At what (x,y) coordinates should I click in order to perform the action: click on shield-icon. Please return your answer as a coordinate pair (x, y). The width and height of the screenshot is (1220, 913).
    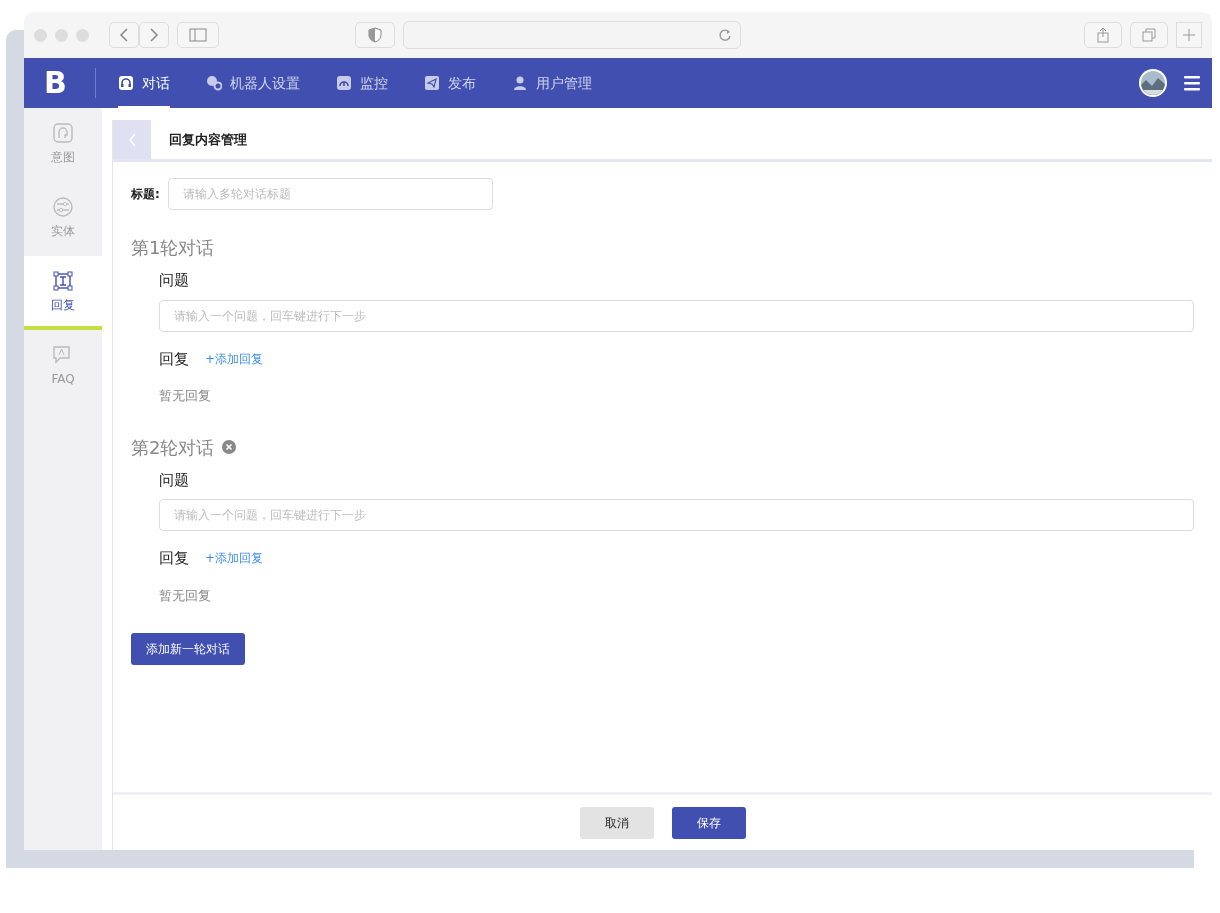
    Looking at the image, I should click on (375, 35).